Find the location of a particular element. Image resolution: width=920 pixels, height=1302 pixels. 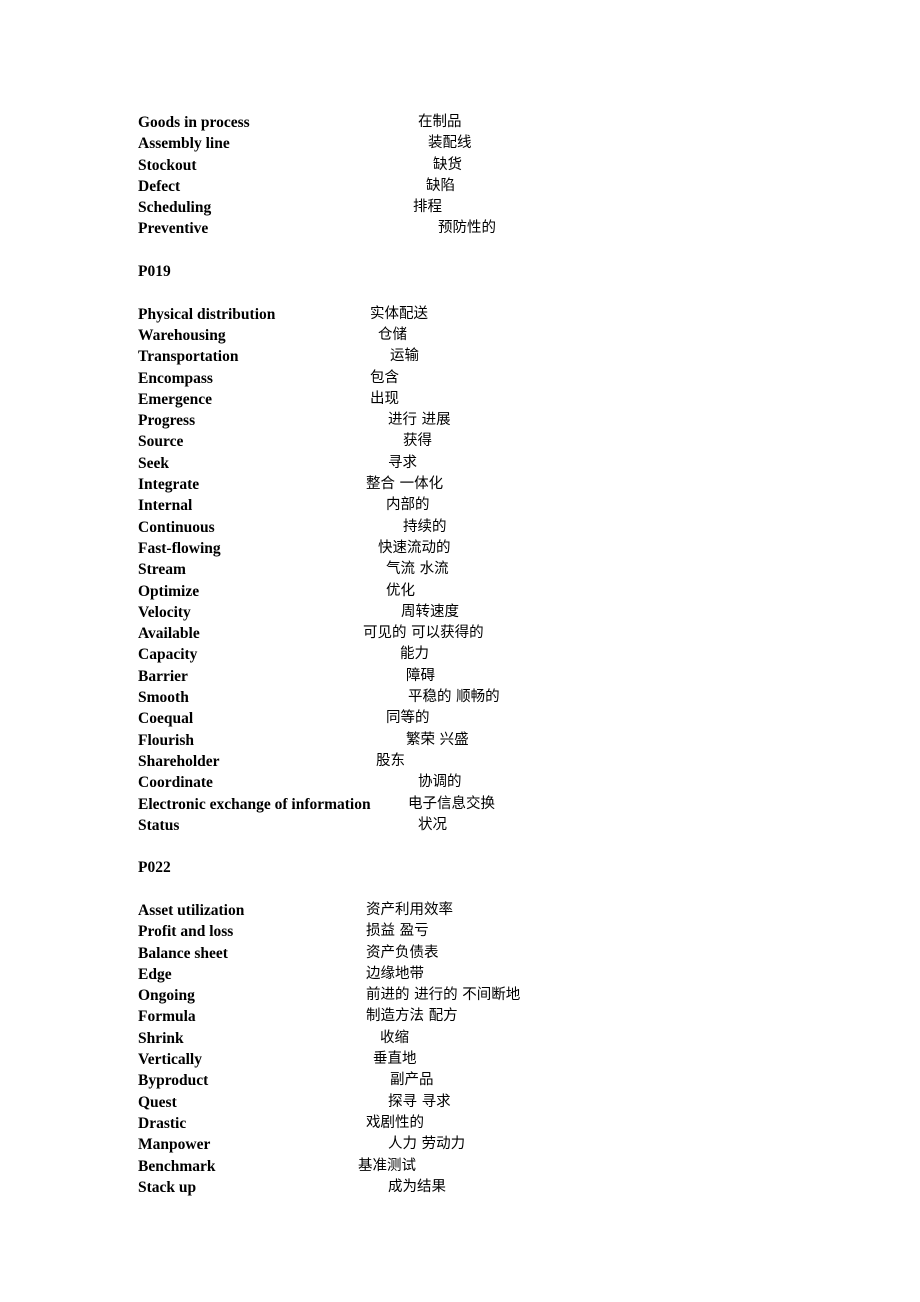

glossary-translation: 整合 一体化 is located at coordinates (405, 484).